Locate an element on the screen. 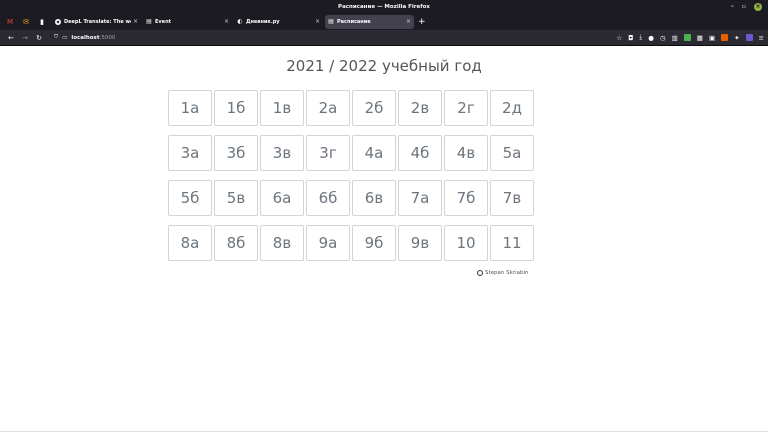 This screenshot has height=432, width=768. class-button: 2г is located at coordinates (466, 108).